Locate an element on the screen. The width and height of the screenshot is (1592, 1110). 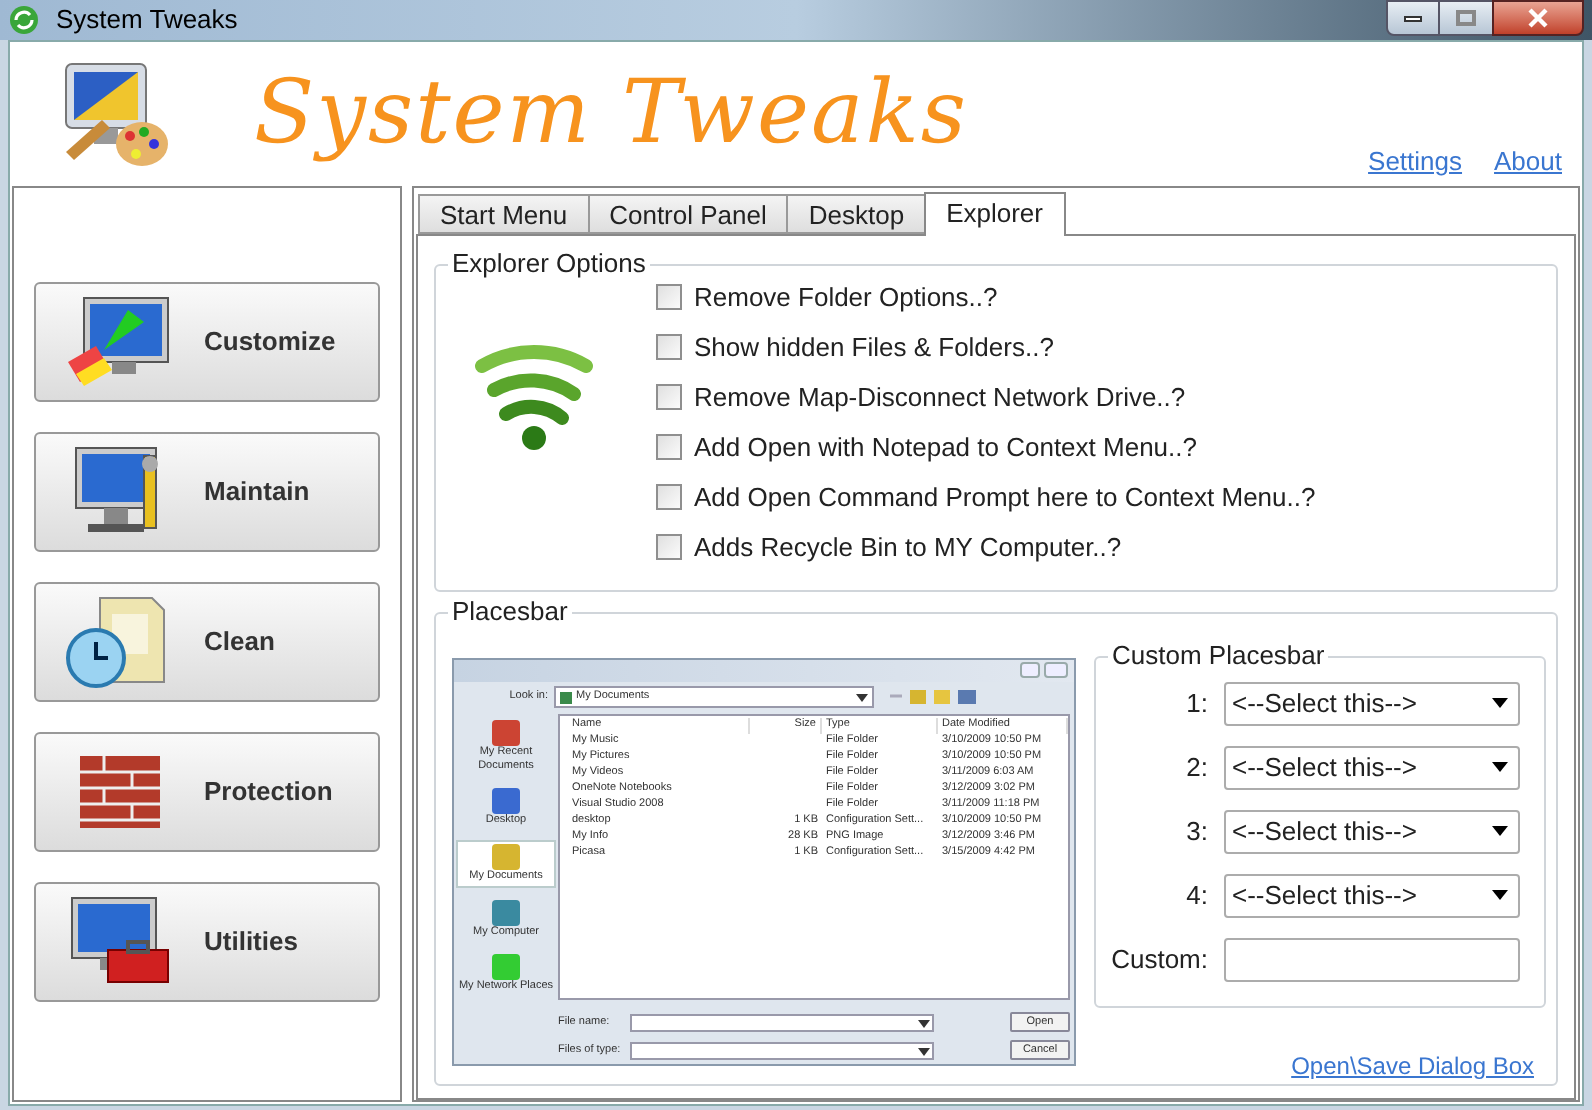
tab: Desktop is located at coordinates (856, 213).